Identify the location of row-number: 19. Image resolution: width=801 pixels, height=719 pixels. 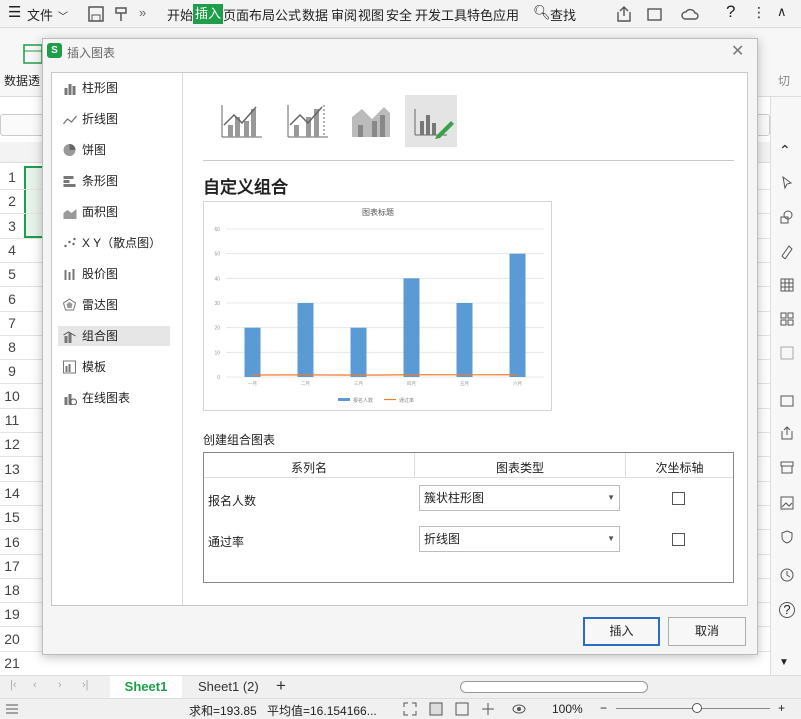
(12, 614).